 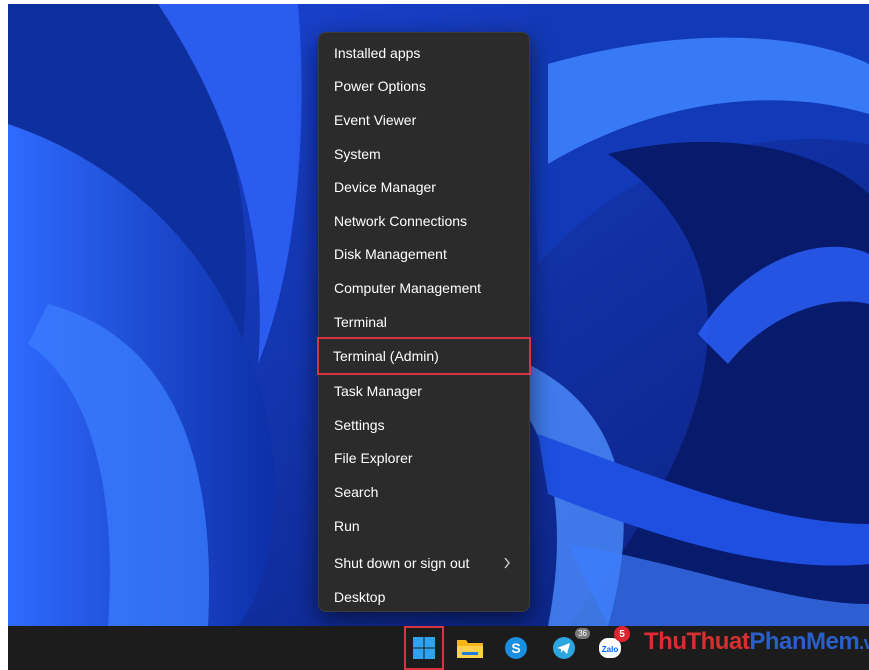 I want to click on menu-item-label: Disk Management, so click(x=390, y=254).